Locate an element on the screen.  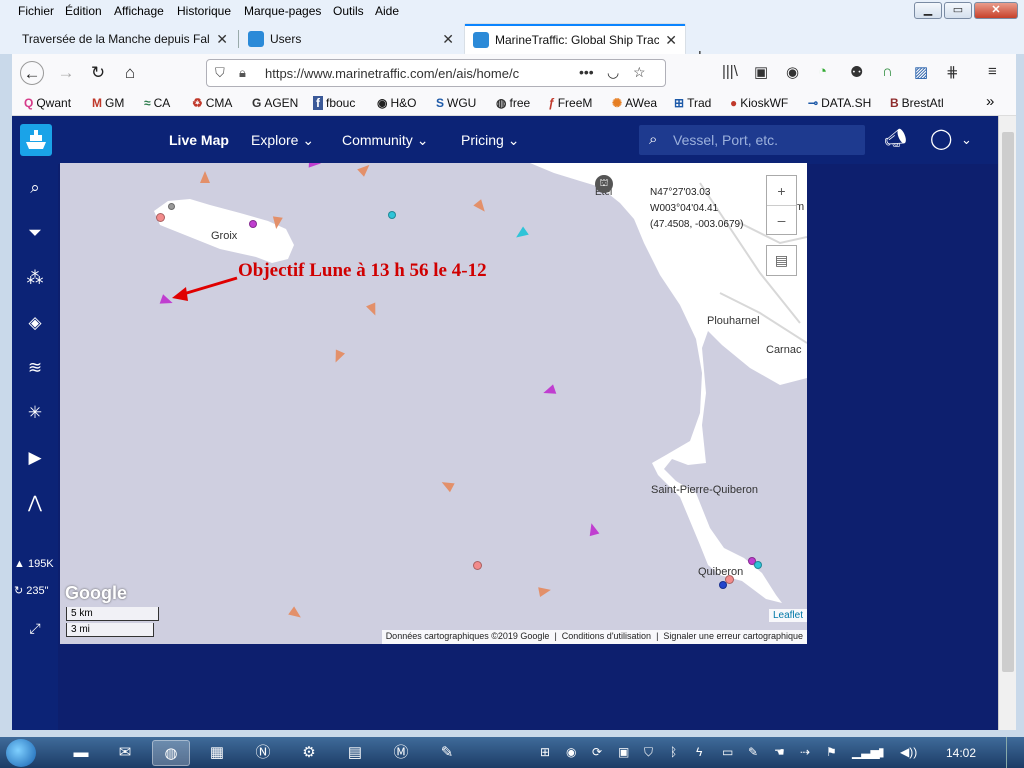
tray-network-icon: ⊞ is located at coordinates (545, 752).